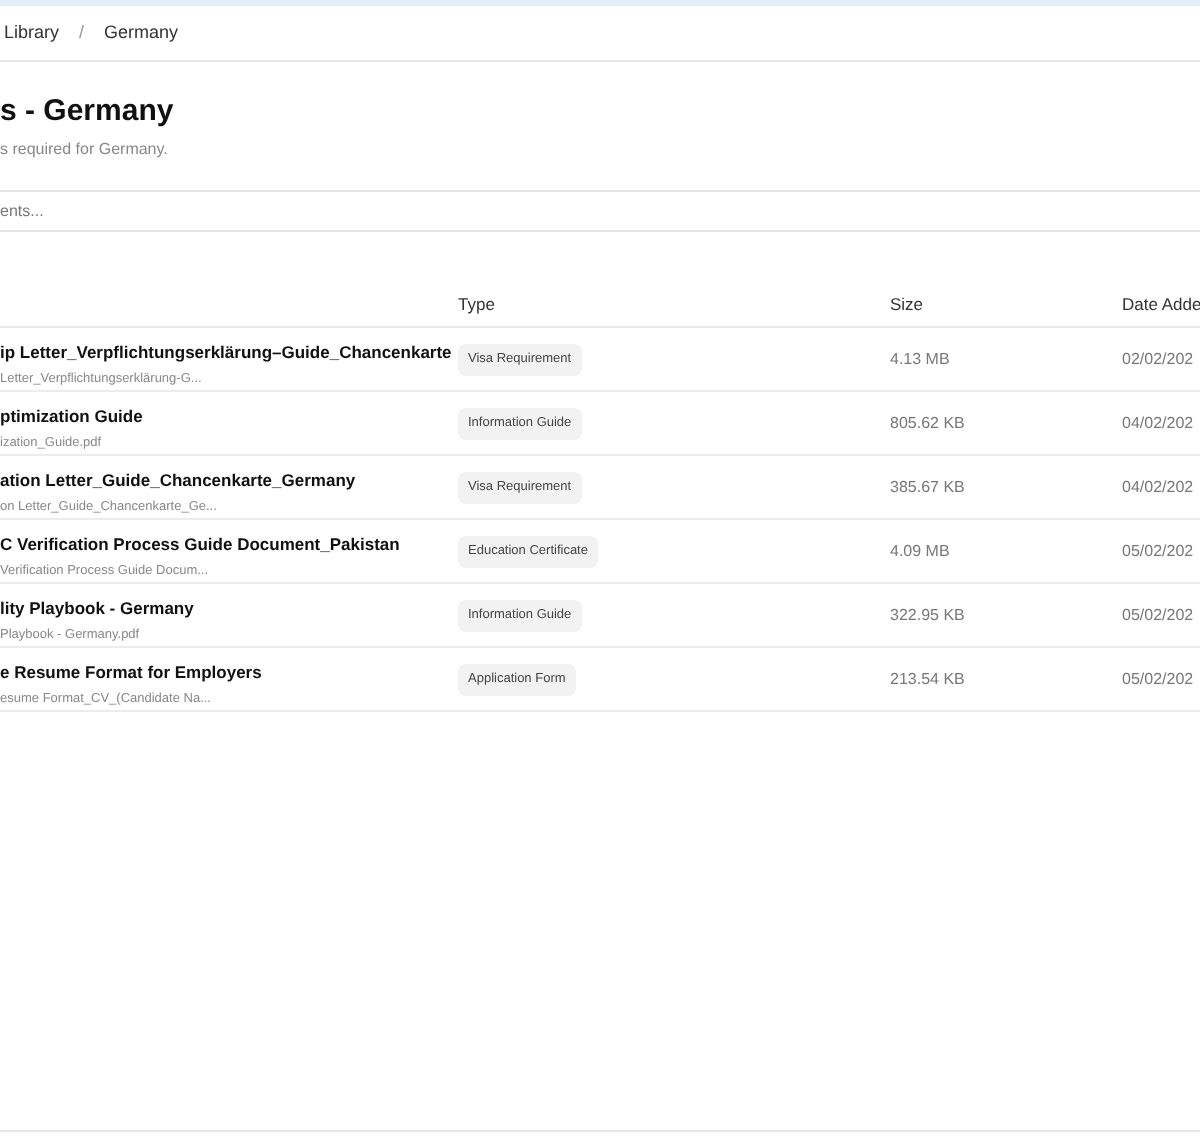 The image size is (1200, 1136). Describe the element at coordinates (178, 481) in the screenshot. I see `document-name: ation Letter_Guide_Chancenkarte_Germany` at that location.